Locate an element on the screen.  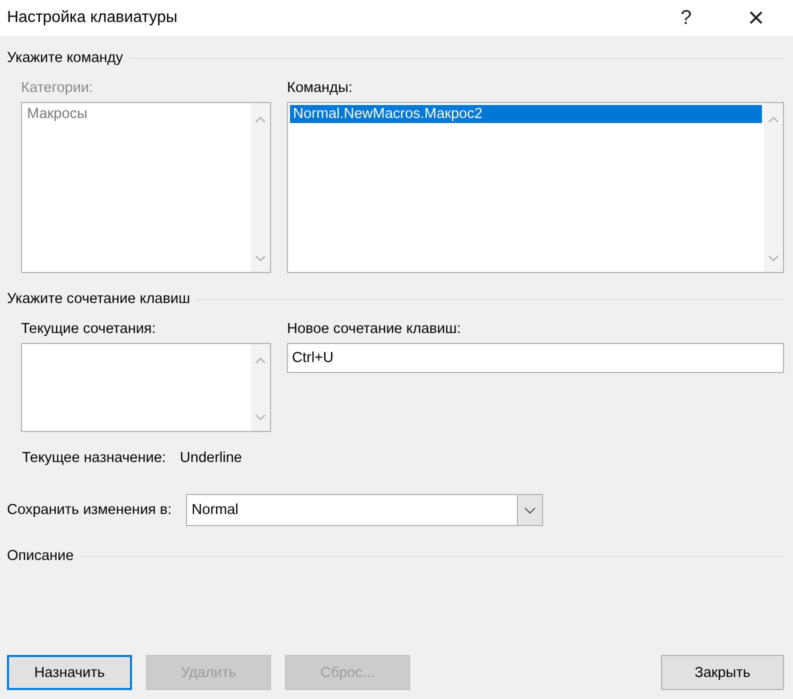
new-key-field: Ctrl+U is located at coordinates (535, 358).